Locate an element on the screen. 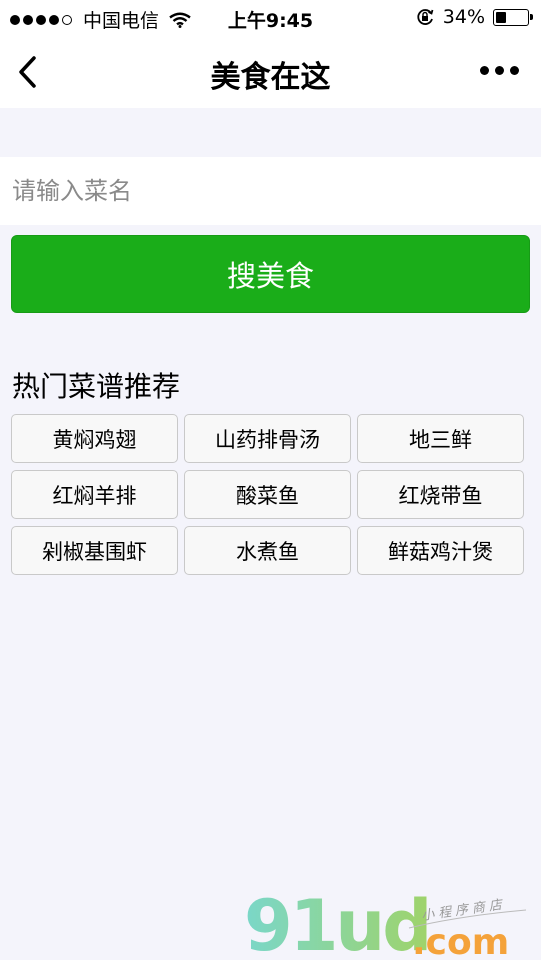 The height and width of the screenshot is (960, 541). orientation-lock-icon is located at coordinates (425, 17).